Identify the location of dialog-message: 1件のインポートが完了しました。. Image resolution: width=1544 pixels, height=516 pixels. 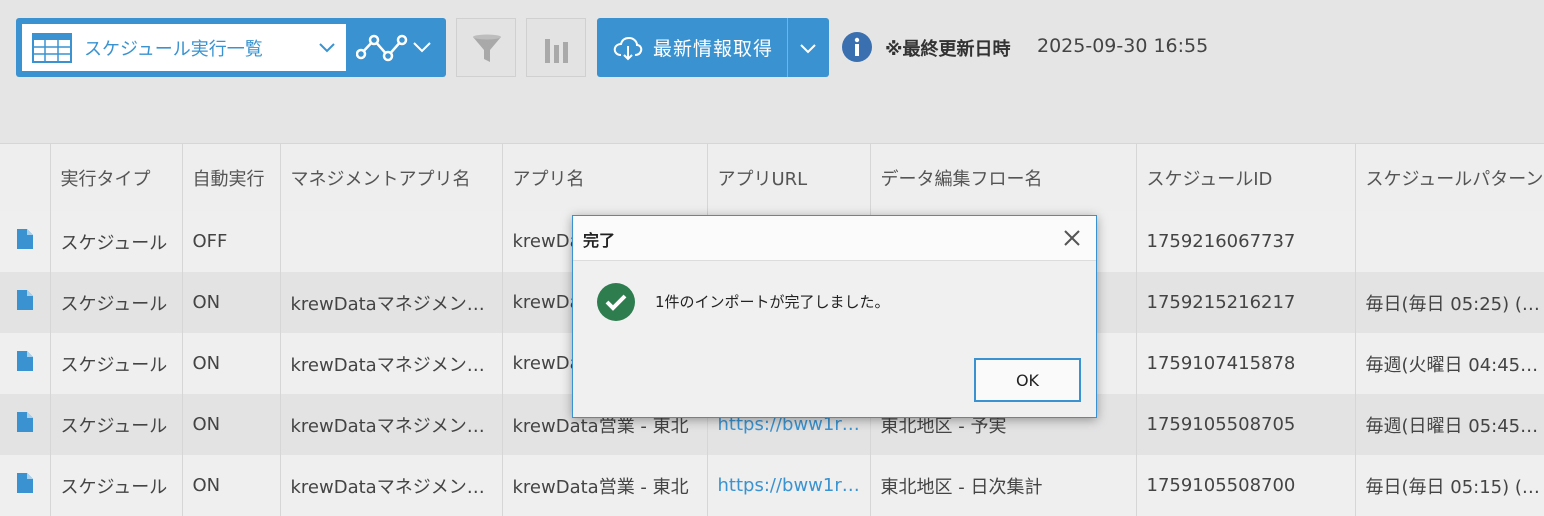
(772, 302).